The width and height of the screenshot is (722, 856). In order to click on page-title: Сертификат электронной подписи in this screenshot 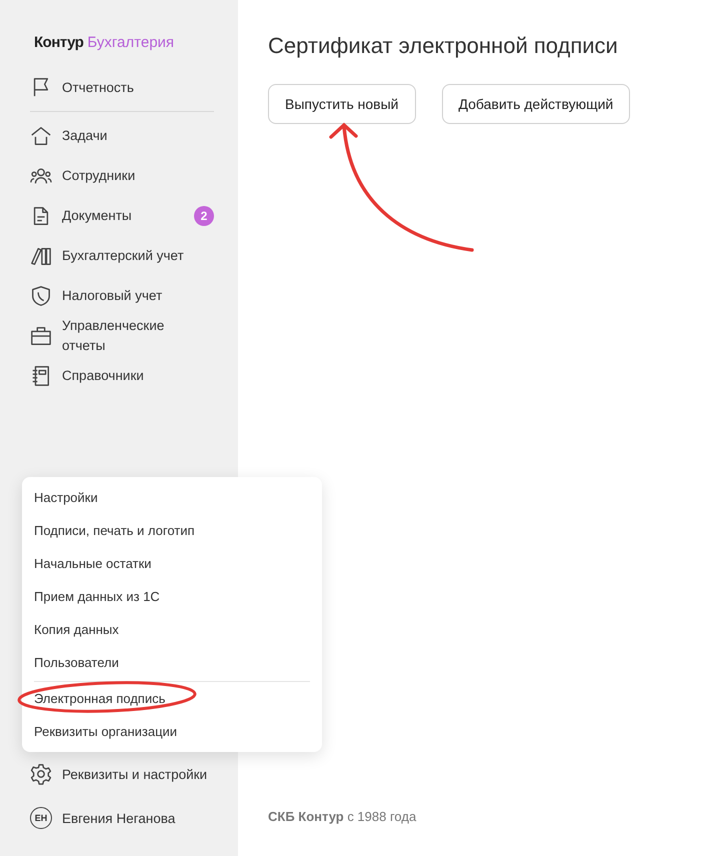, I will do `click(443, 46)`.